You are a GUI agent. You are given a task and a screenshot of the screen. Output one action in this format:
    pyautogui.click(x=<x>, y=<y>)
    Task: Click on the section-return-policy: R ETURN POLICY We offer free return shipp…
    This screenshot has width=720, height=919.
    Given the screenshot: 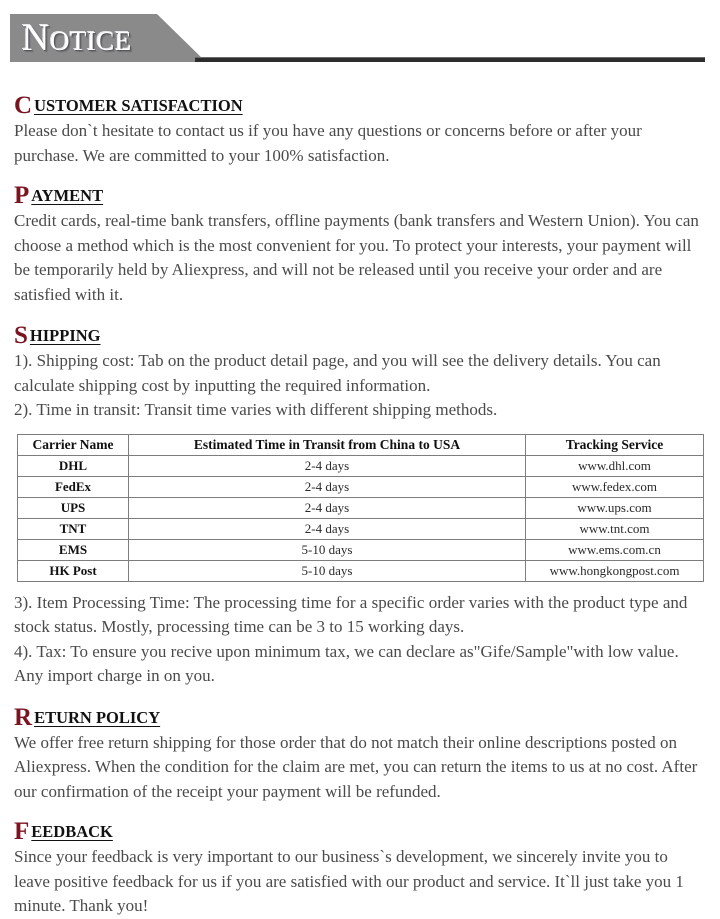 What is the action you would take?
    pyautogui.click(x=360, y=754)
    